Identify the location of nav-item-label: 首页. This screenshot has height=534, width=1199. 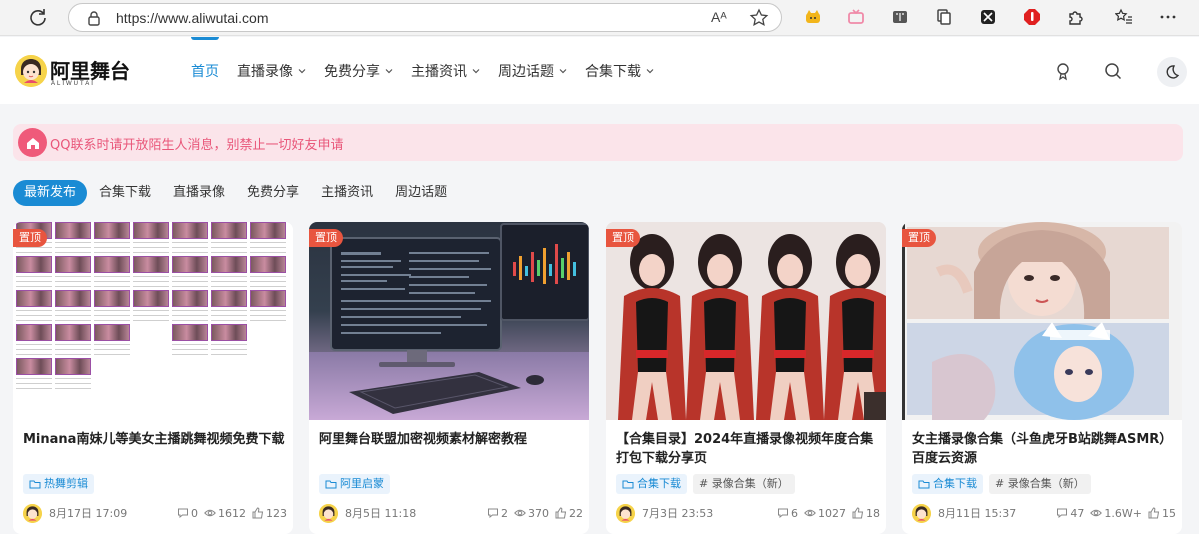
(205, 71).